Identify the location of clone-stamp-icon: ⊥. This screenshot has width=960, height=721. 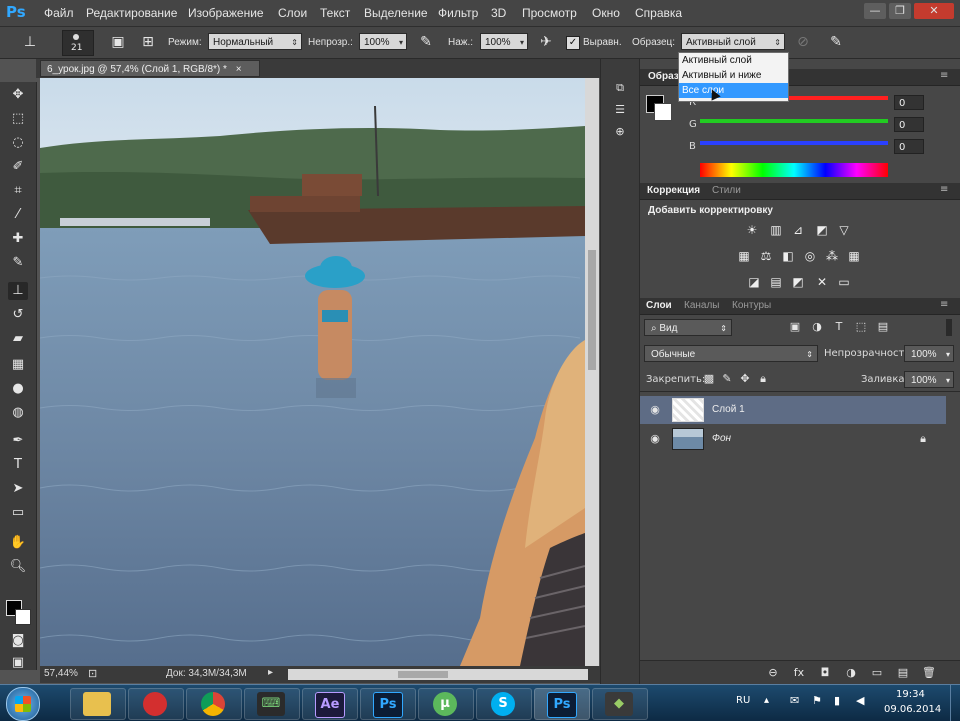
(30, 42).